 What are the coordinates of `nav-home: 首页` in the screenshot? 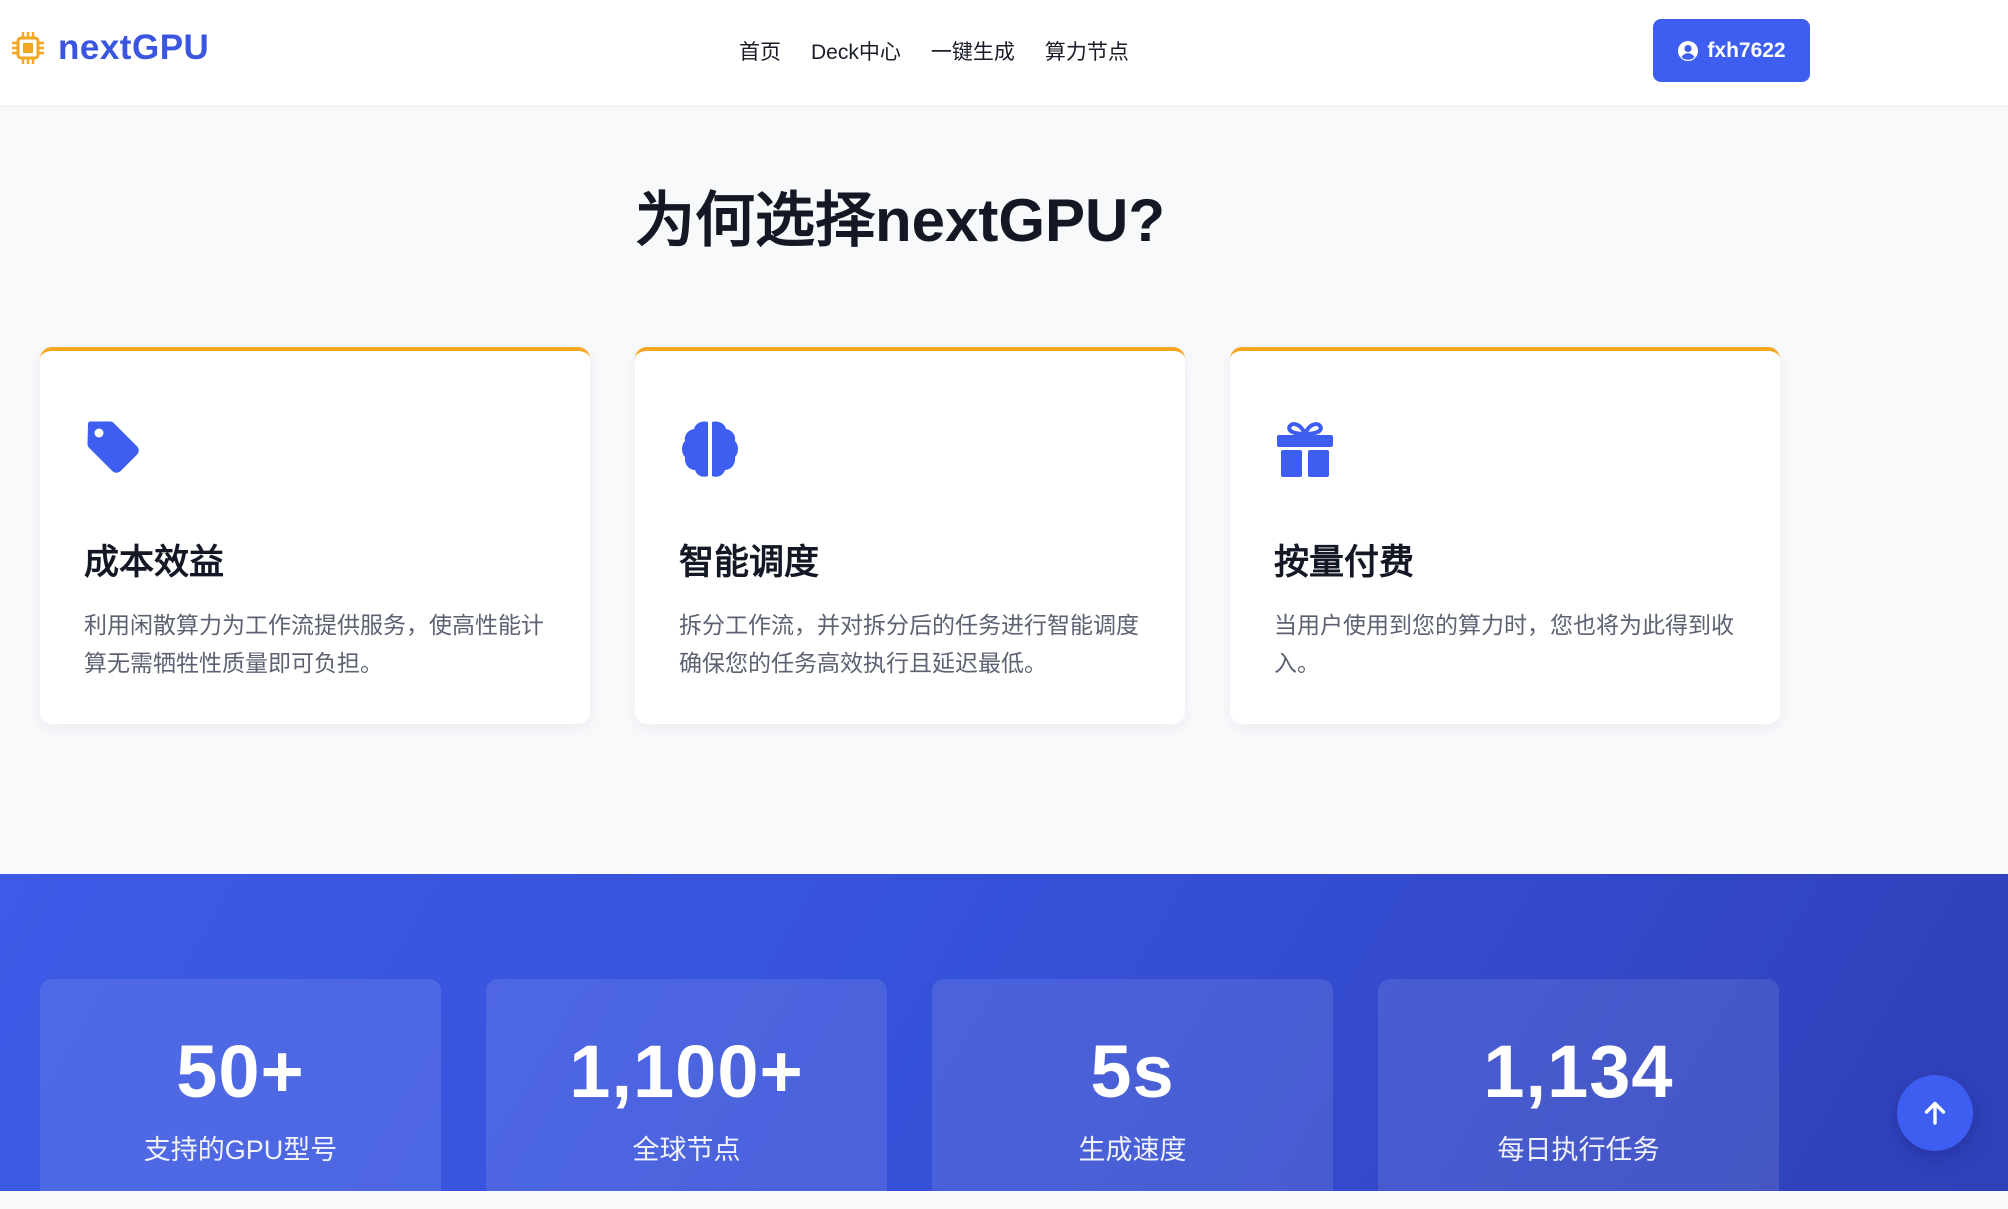 It's located at (760, 51).